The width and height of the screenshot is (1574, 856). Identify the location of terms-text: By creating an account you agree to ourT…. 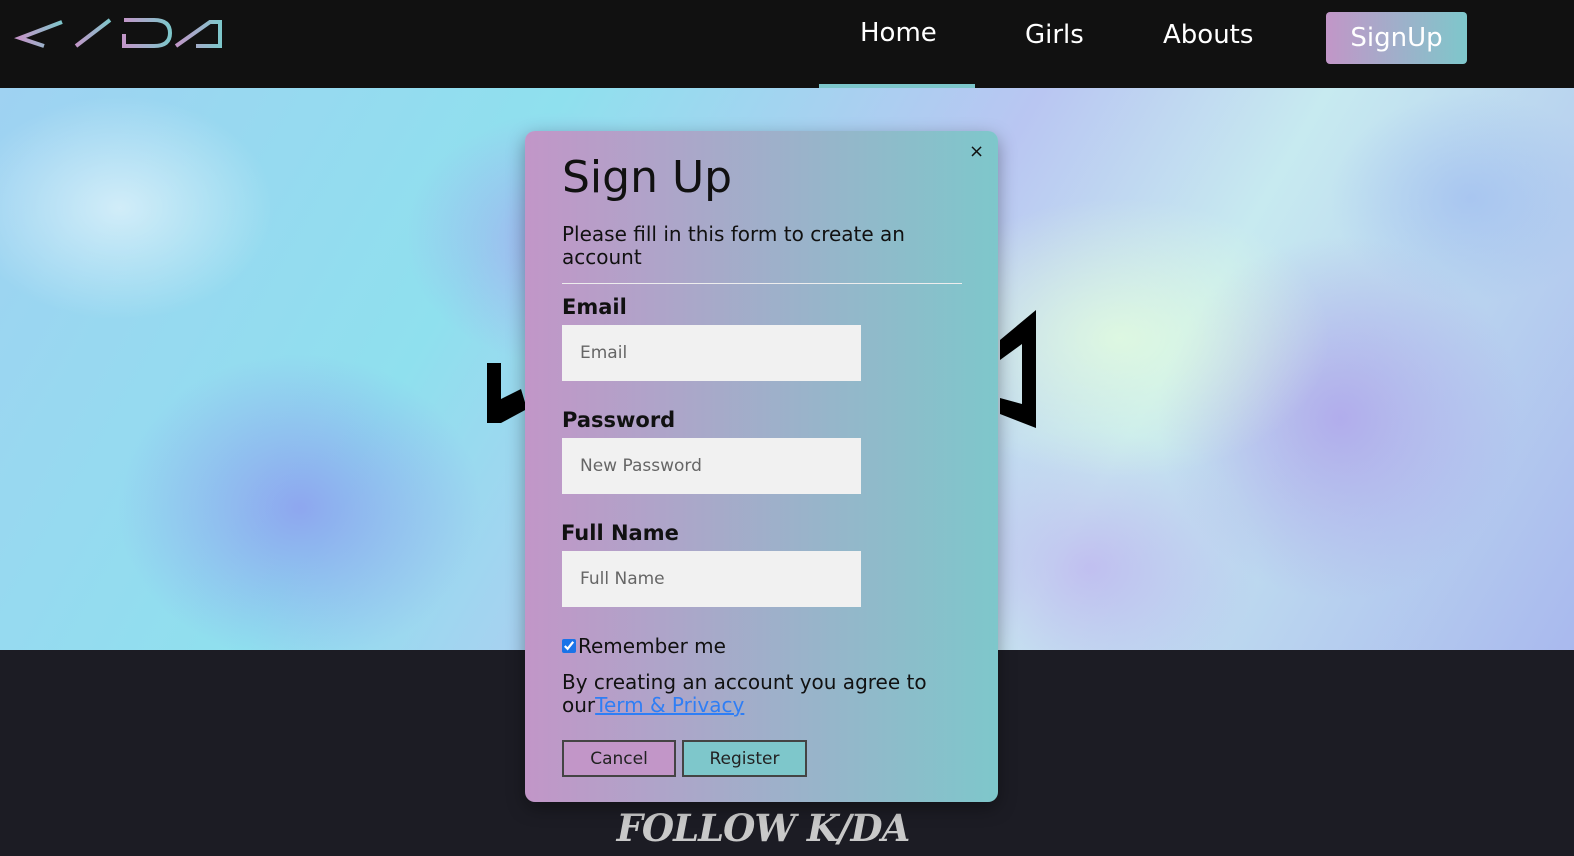
(762, 694).